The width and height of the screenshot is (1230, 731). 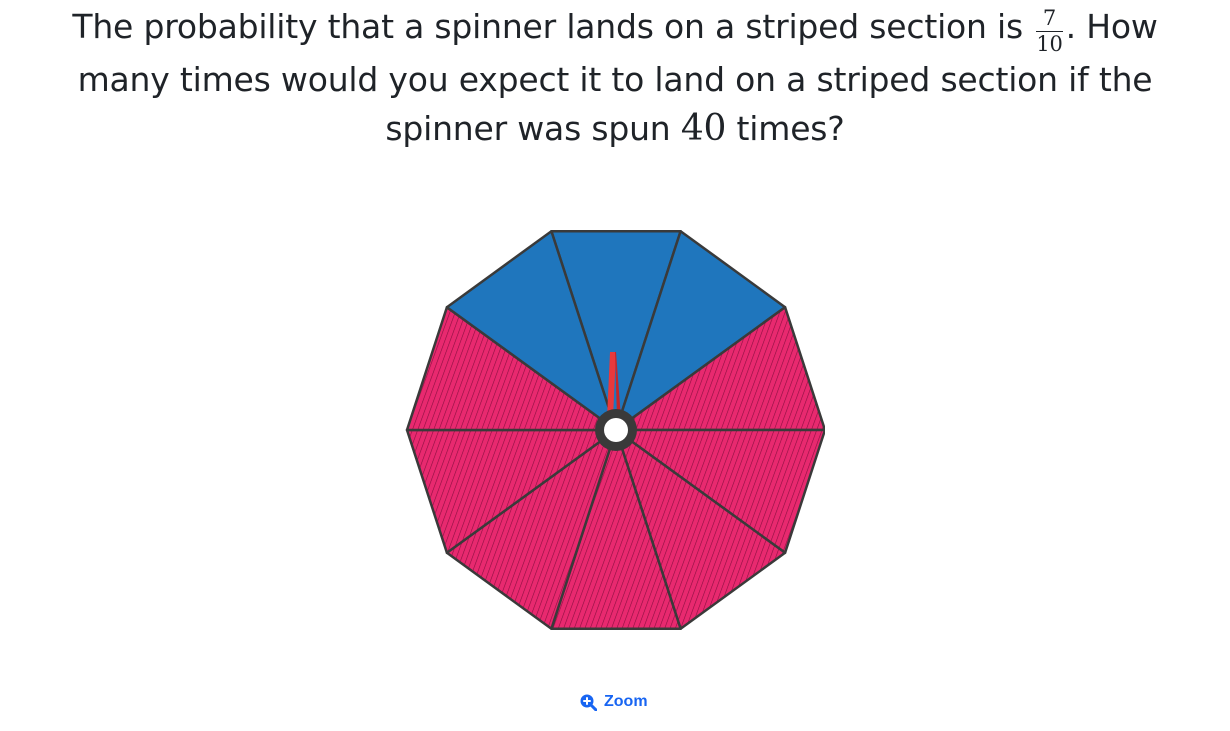 What do you see at coordinates (703, 128) in the screenshot?
I see `spin-count: 40` at bounding box center [703, 128].